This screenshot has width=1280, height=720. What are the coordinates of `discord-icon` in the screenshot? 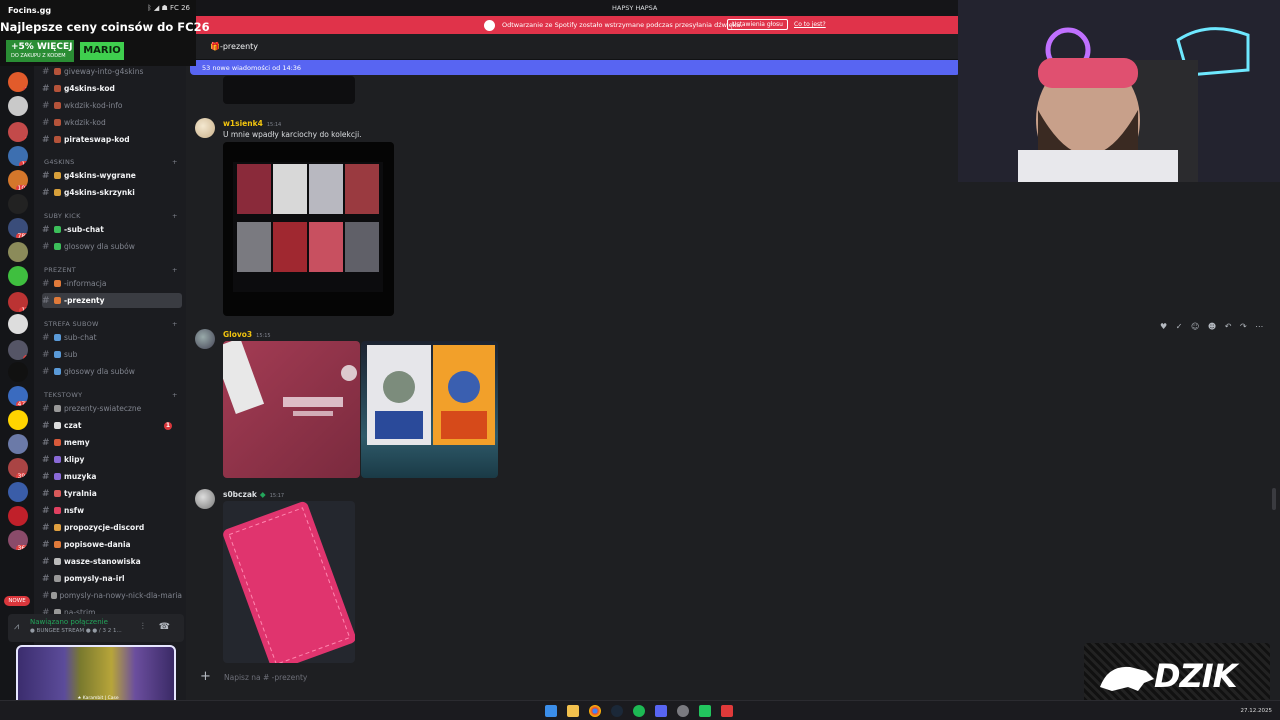 It's located at (661, 711).